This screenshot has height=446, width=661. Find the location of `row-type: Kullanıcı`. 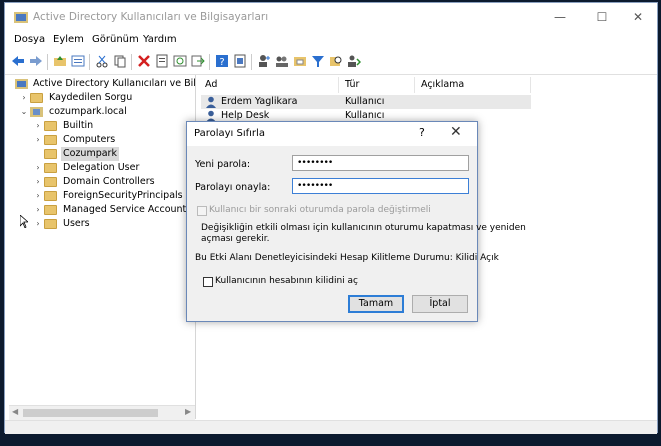

row-type: Kullanıcı is located at coordinates (365, 101).